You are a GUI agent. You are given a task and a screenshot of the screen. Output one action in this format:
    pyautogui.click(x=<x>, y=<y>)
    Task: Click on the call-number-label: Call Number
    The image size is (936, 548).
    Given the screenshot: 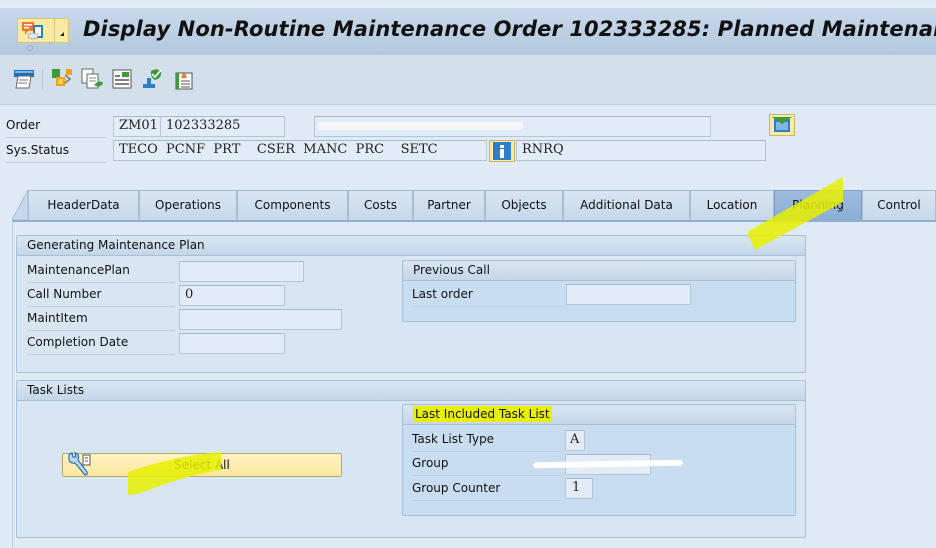 What is the action you would take?
    pyautogui.click(x=101, y=297)
    